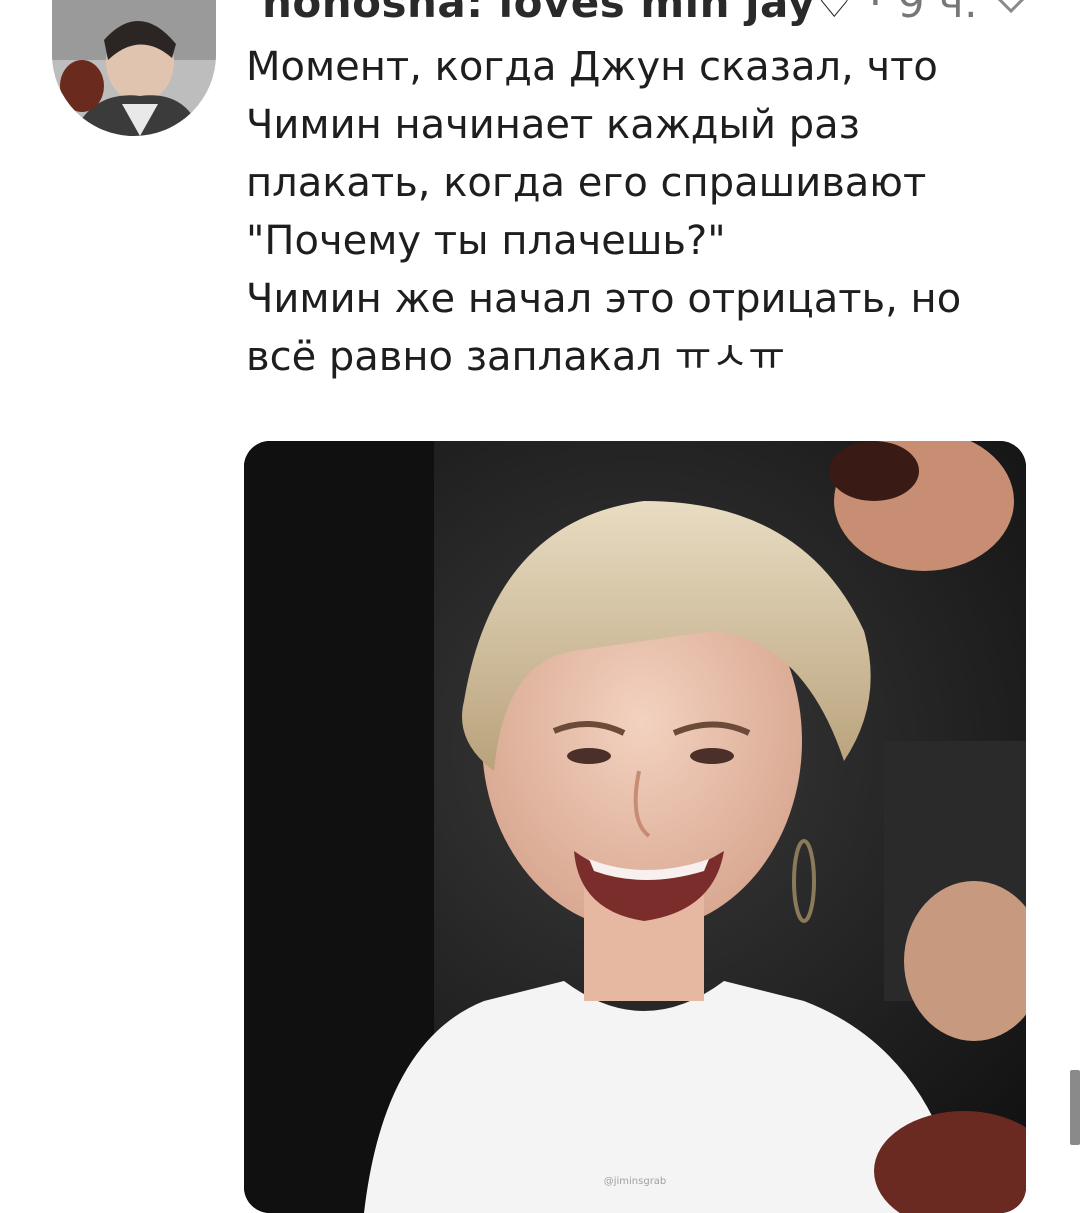  What do you see at coordinates (592, 67) in the screenshot?
I see `post-text-line: Момент, когда Джун сказал, что` at bounding box center [592, 67].